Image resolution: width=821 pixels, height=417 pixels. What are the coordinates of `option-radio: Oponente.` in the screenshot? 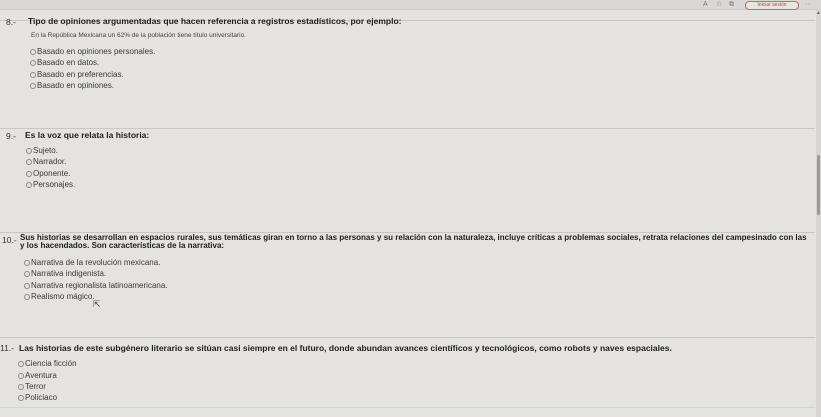 It's located at (48, 173).